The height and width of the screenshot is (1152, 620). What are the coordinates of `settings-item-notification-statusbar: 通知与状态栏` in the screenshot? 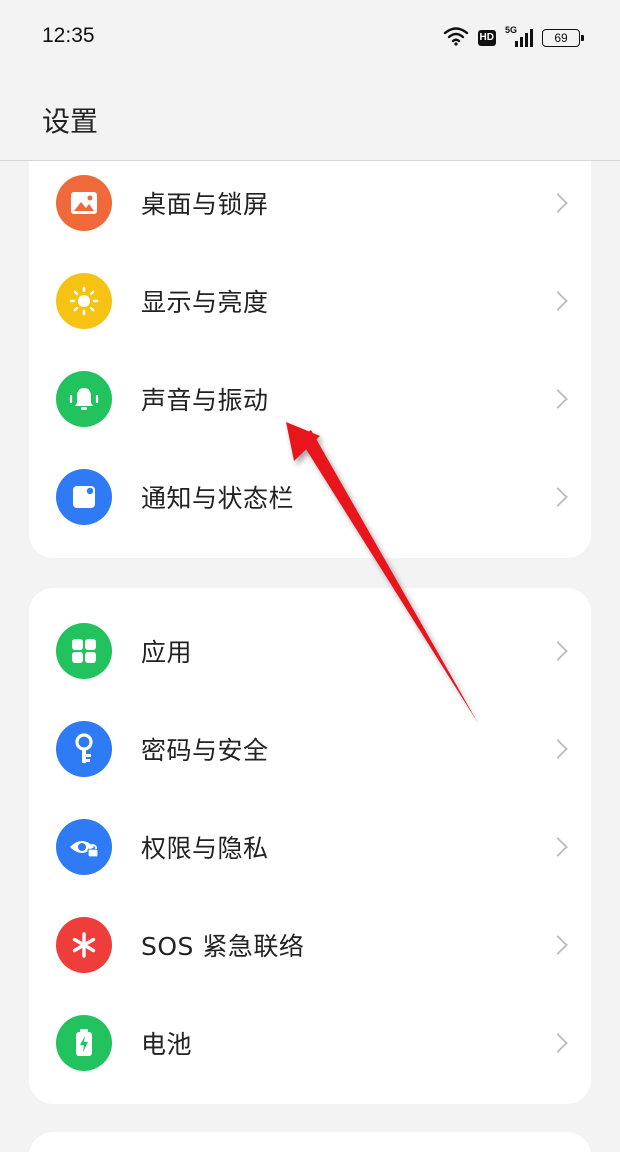 It's located at (310, 497).